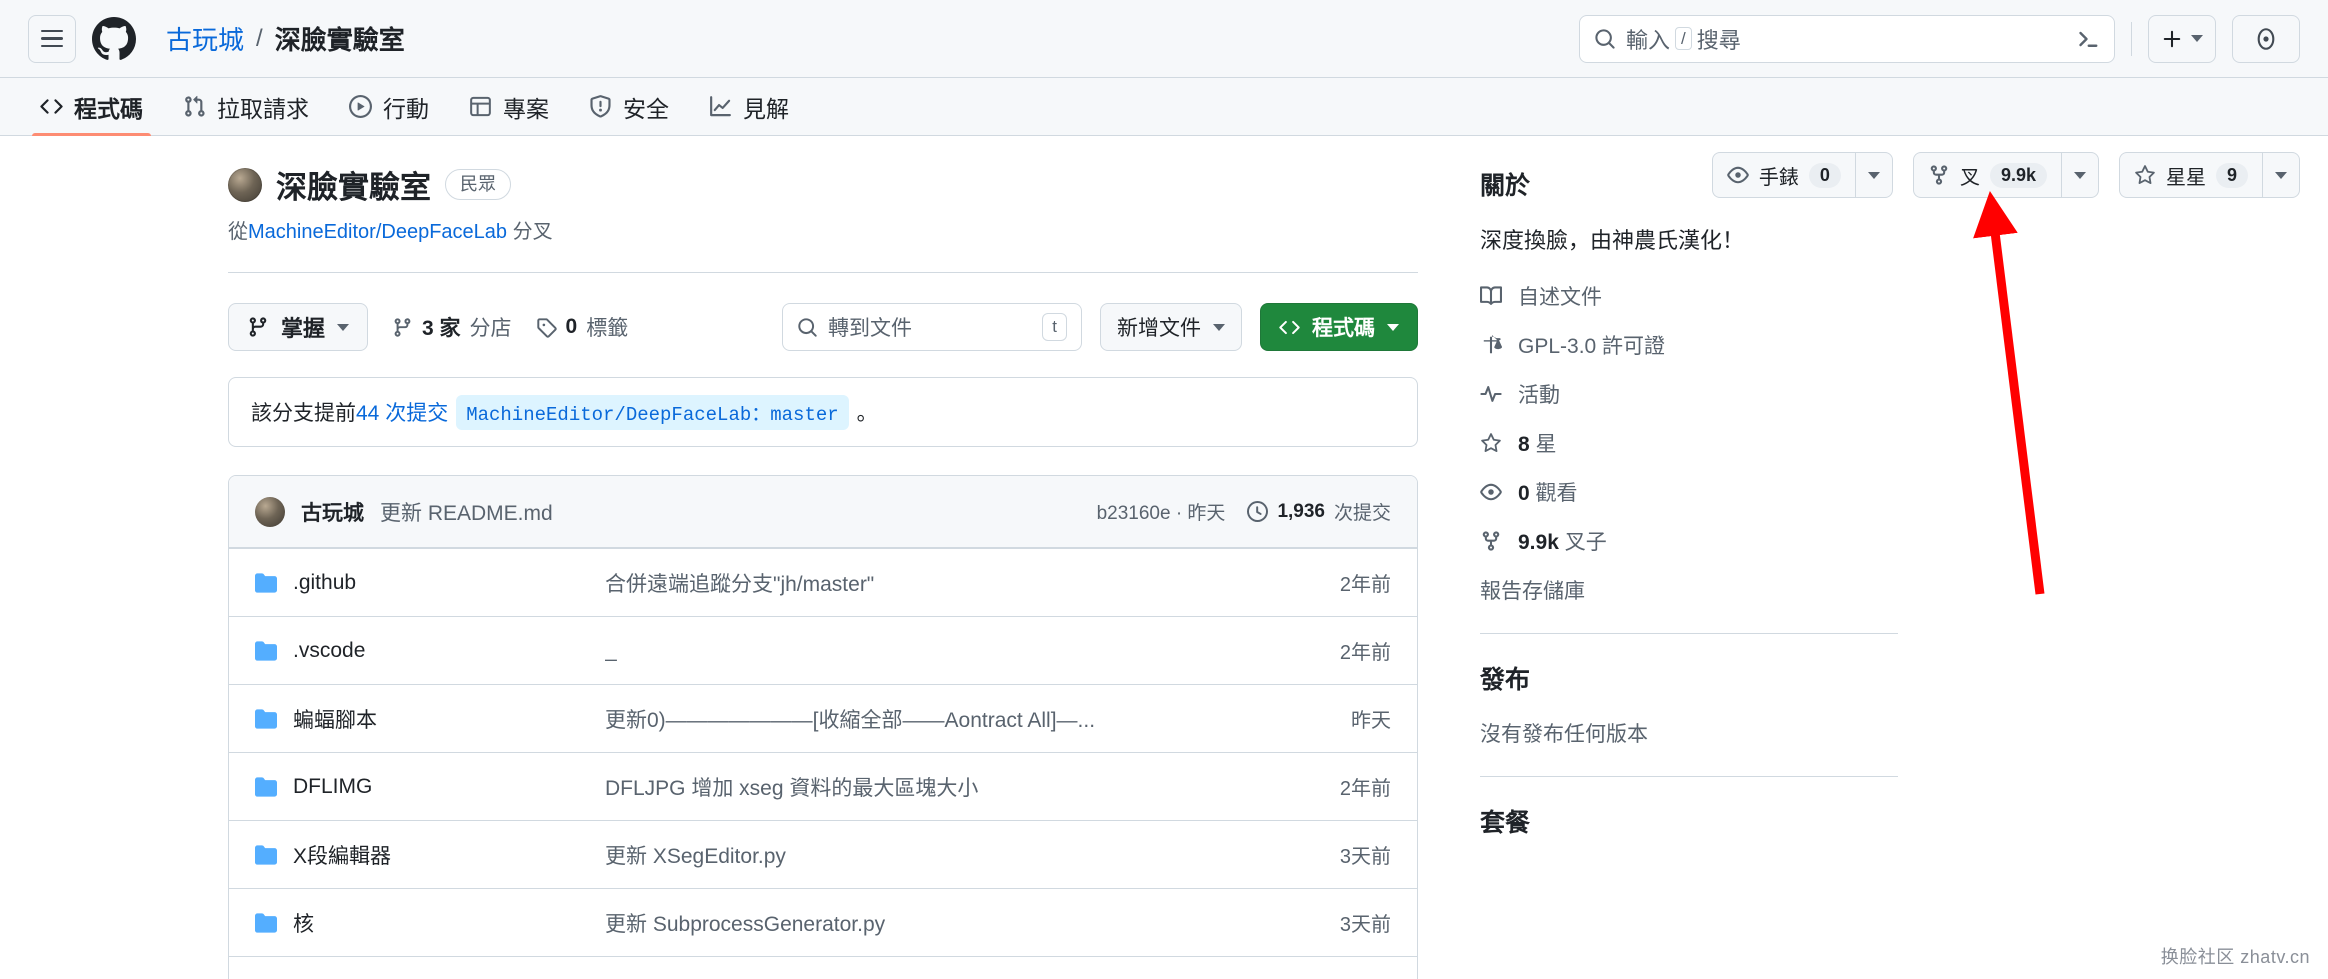  Describe the element at coordinates (430, 583) in the screenshot. I see `file-name-cell: .github` at that location.